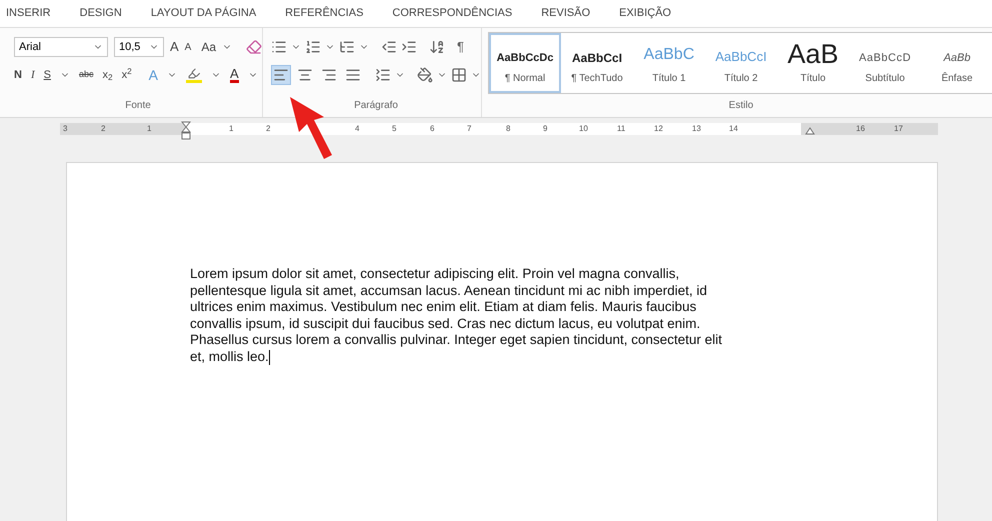 The width and height of the screenshot is (992, 521). I want to click on borders-icon, so click(459, 75).